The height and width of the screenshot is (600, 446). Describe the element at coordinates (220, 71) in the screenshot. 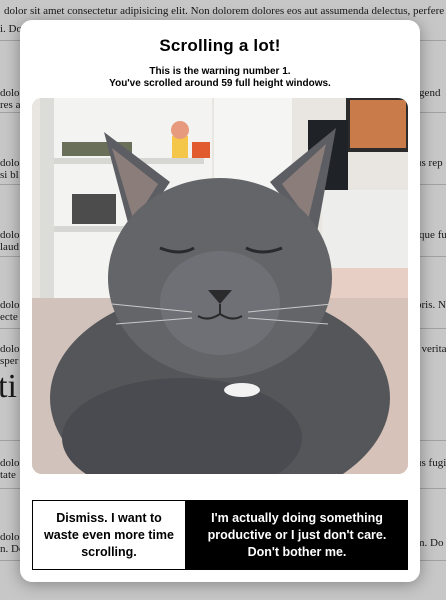

I see `warning-number-text: This is the warning number 1.` at that location.